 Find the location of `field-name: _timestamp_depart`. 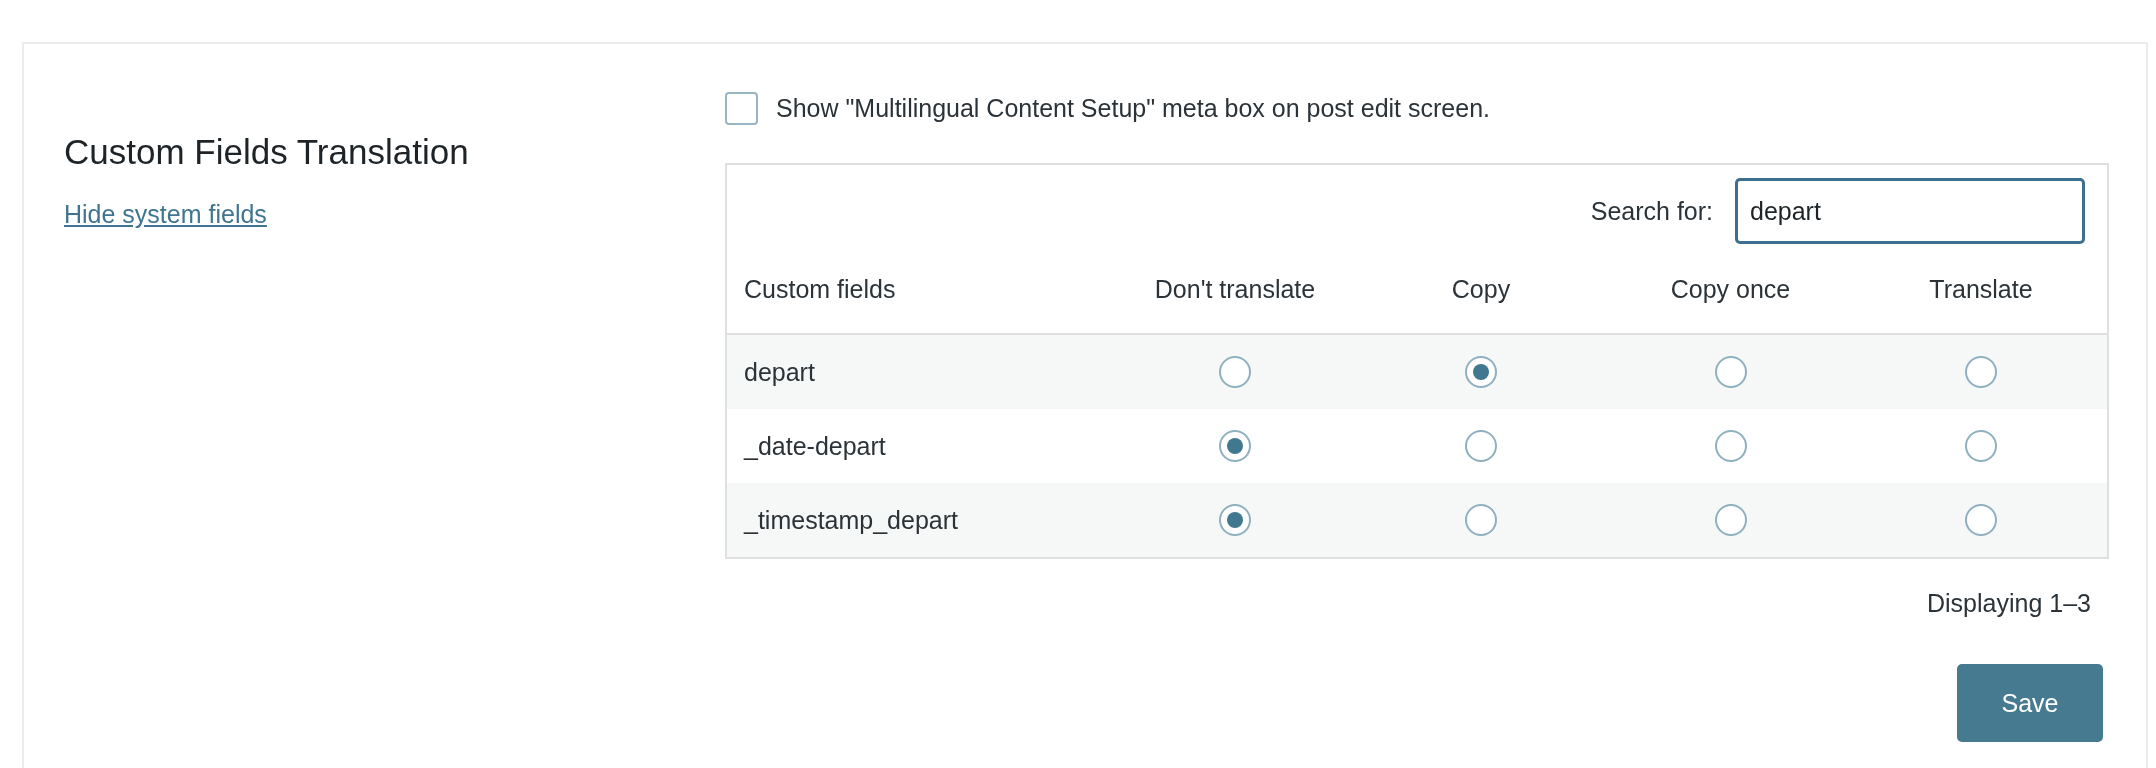

field-name: _timestamp_depart is located at coordinates (850, 520).